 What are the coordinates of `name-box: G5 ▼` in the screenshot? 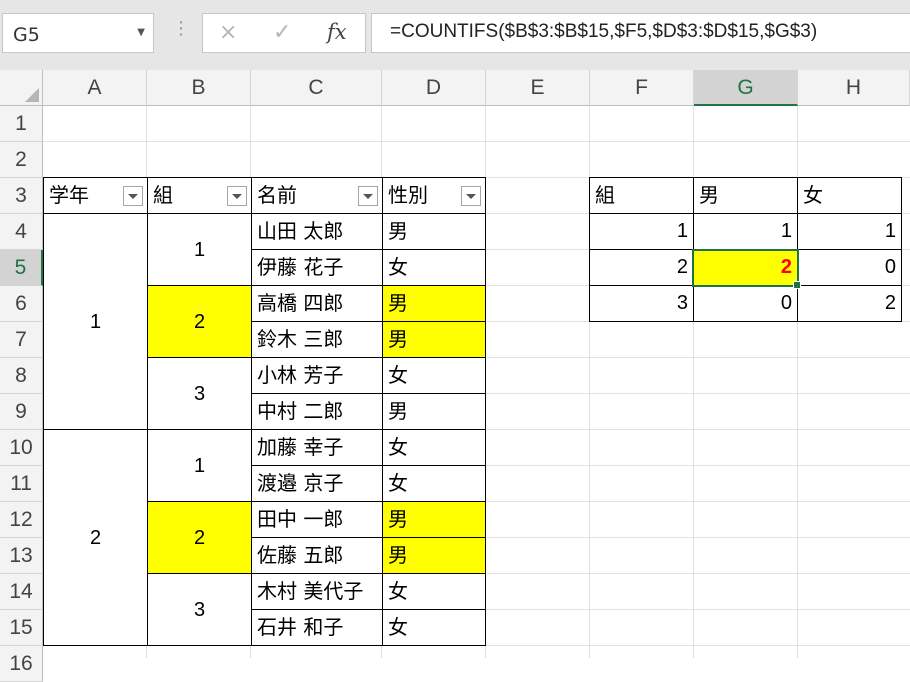 It's located at (78, 33).